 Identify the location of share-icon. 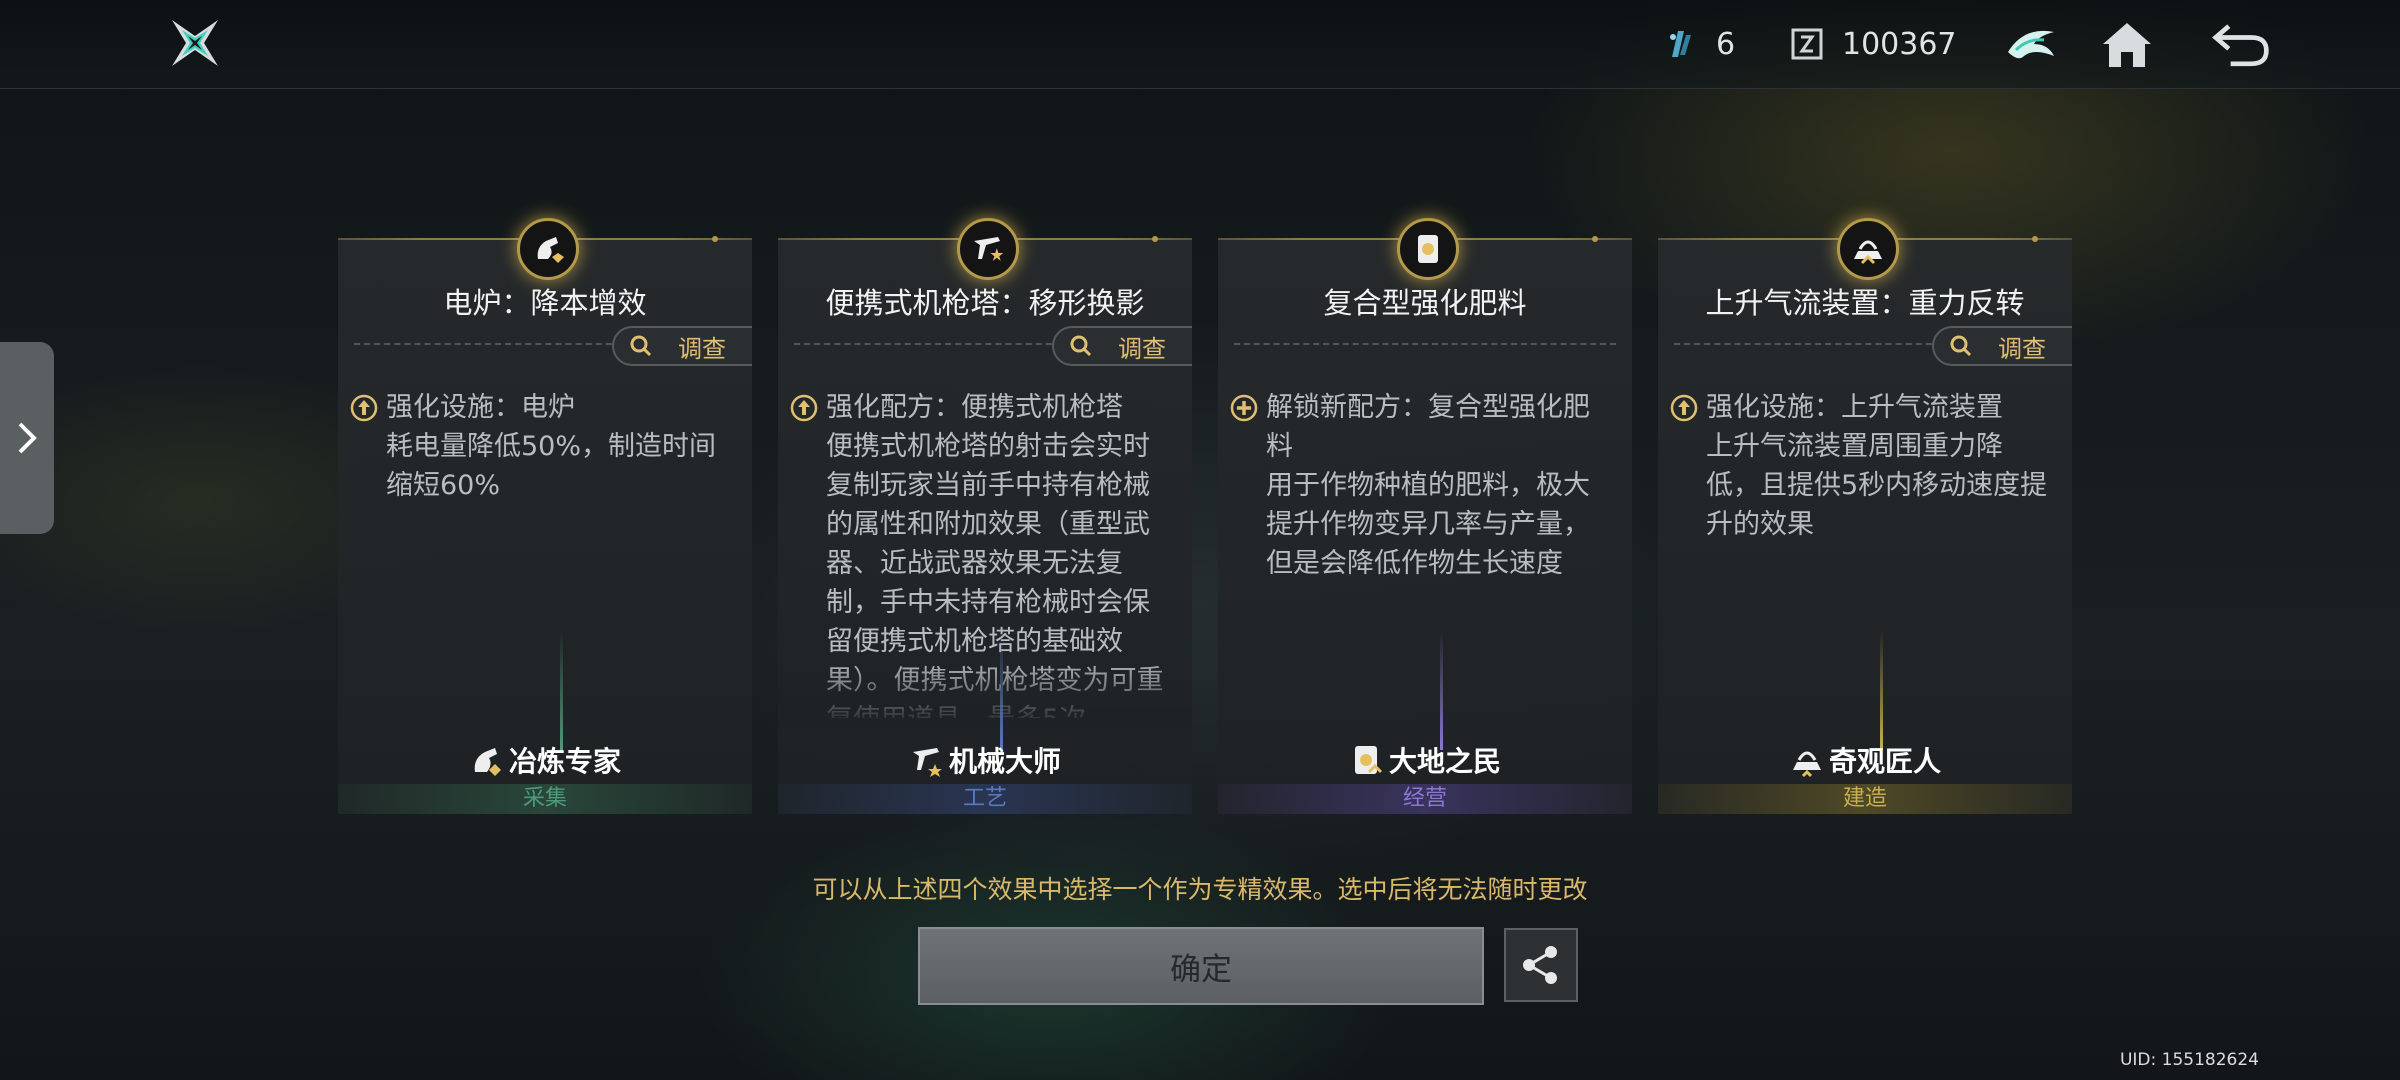
(1540, 965).